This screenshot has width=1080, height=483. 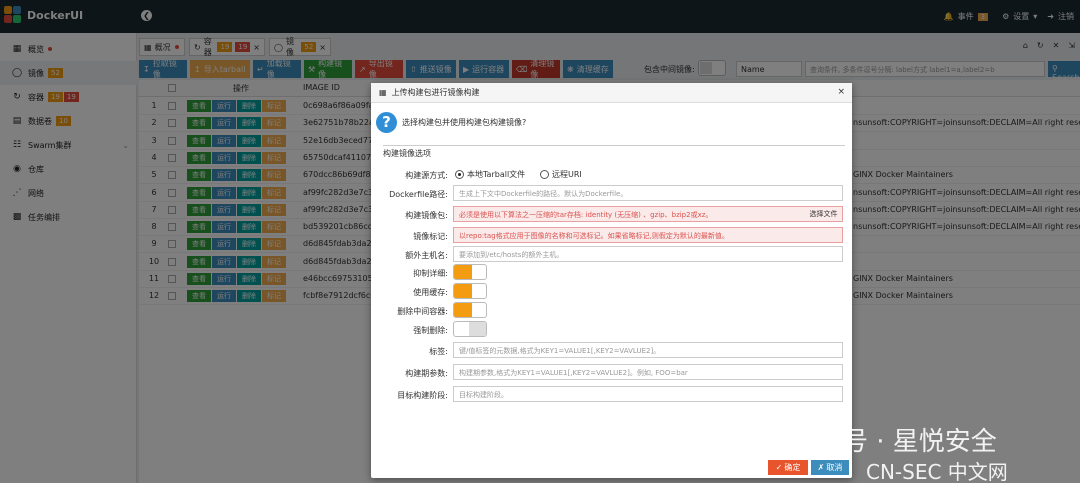 What do you see at coordinates (426, 255) in the screenshot?
I see `hosts-label: 额外主机名:` at bounding box center [426, 255].